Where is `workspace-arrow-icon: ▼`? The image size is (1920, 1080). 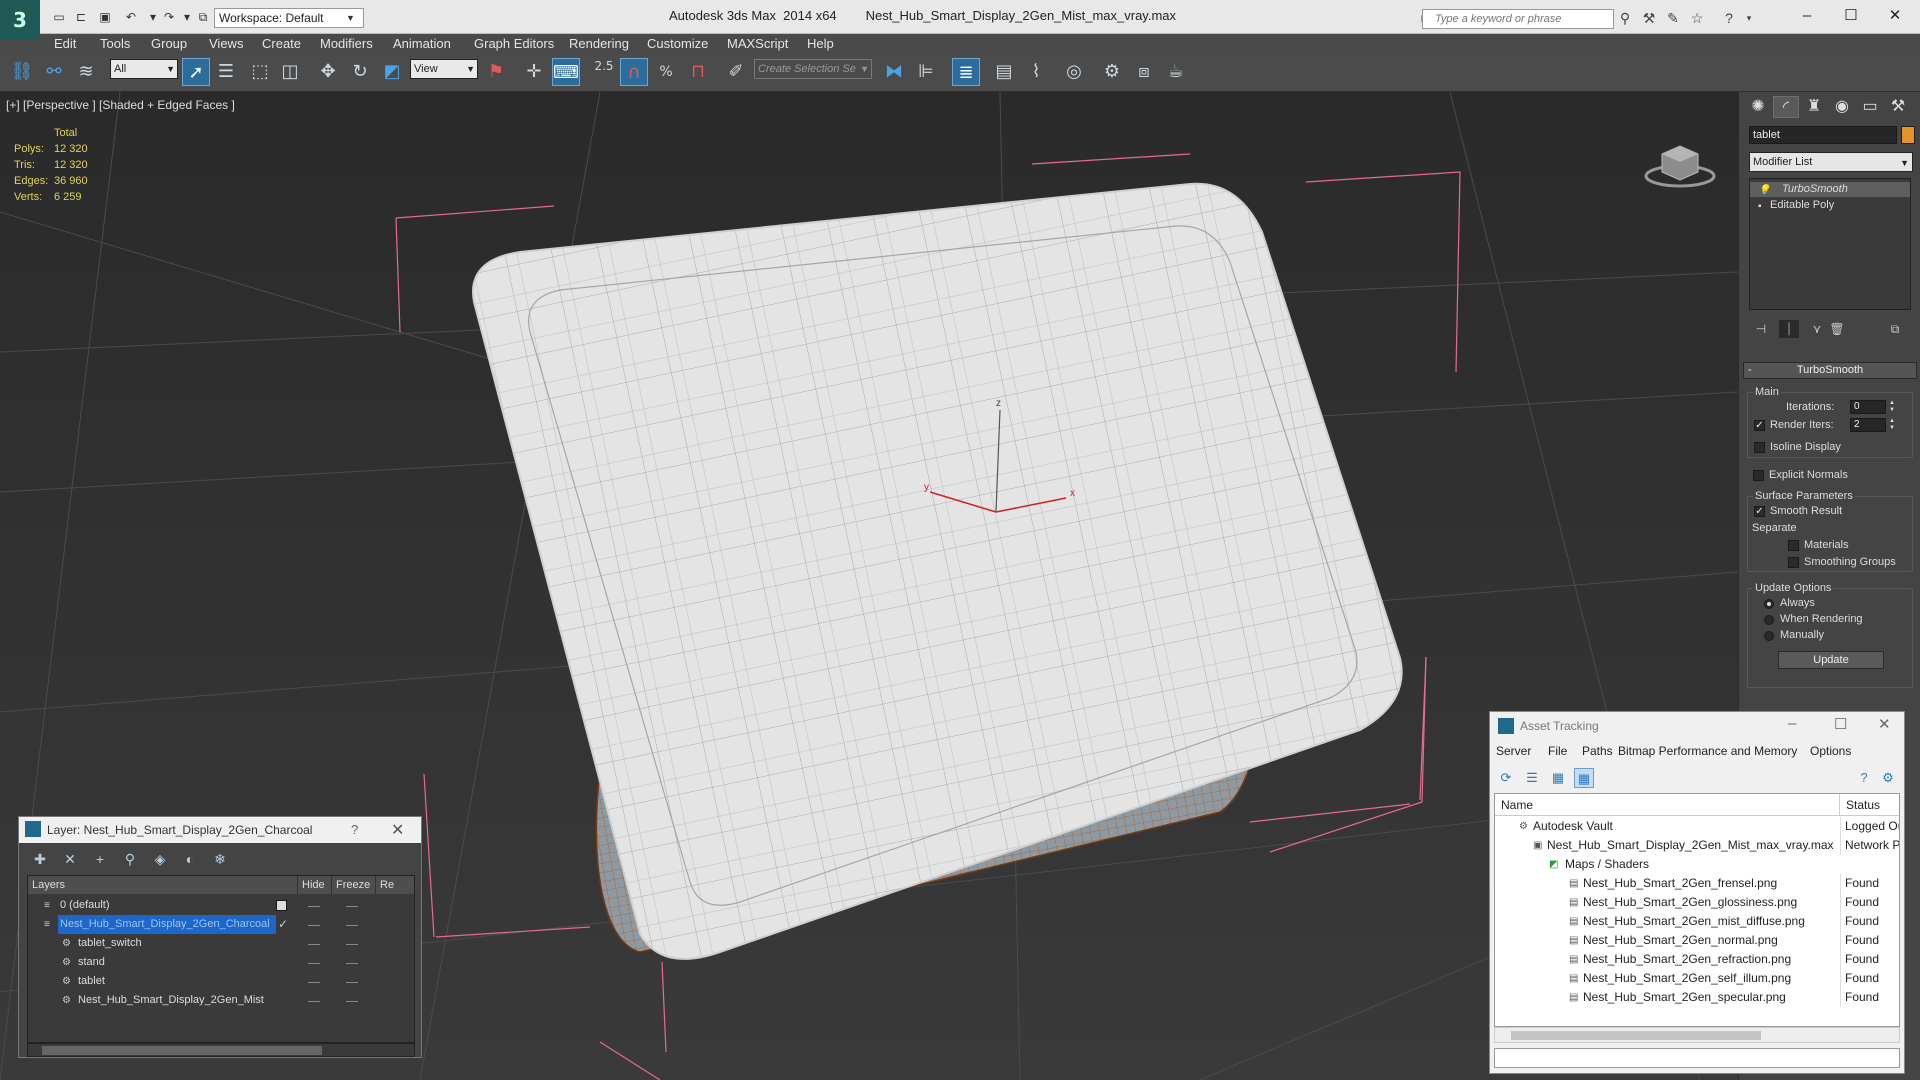
workspace-arrow-icon: ▼ is located at coordinates (353, 18).